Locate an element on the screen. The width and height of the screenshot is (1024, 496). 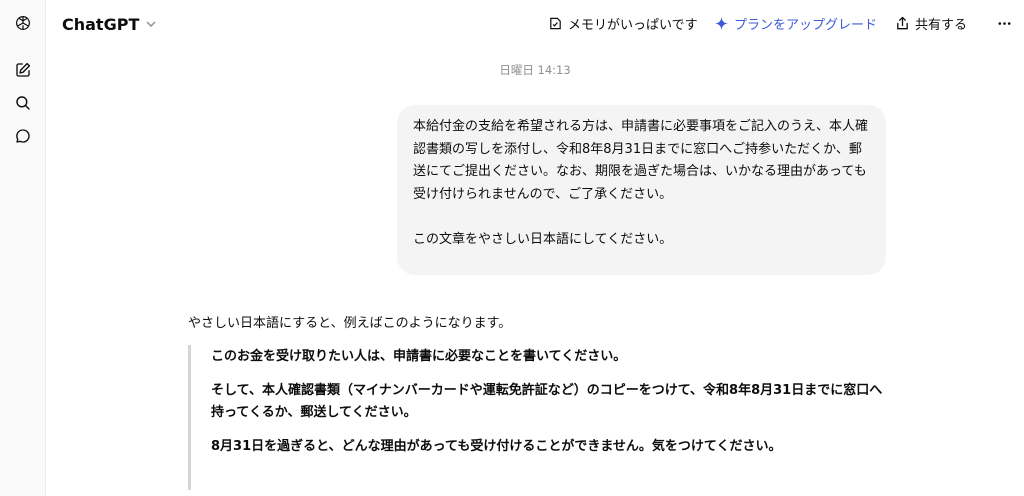
upgrade-plan-button: プランをアップグレード is located at coordinates (795, 23).